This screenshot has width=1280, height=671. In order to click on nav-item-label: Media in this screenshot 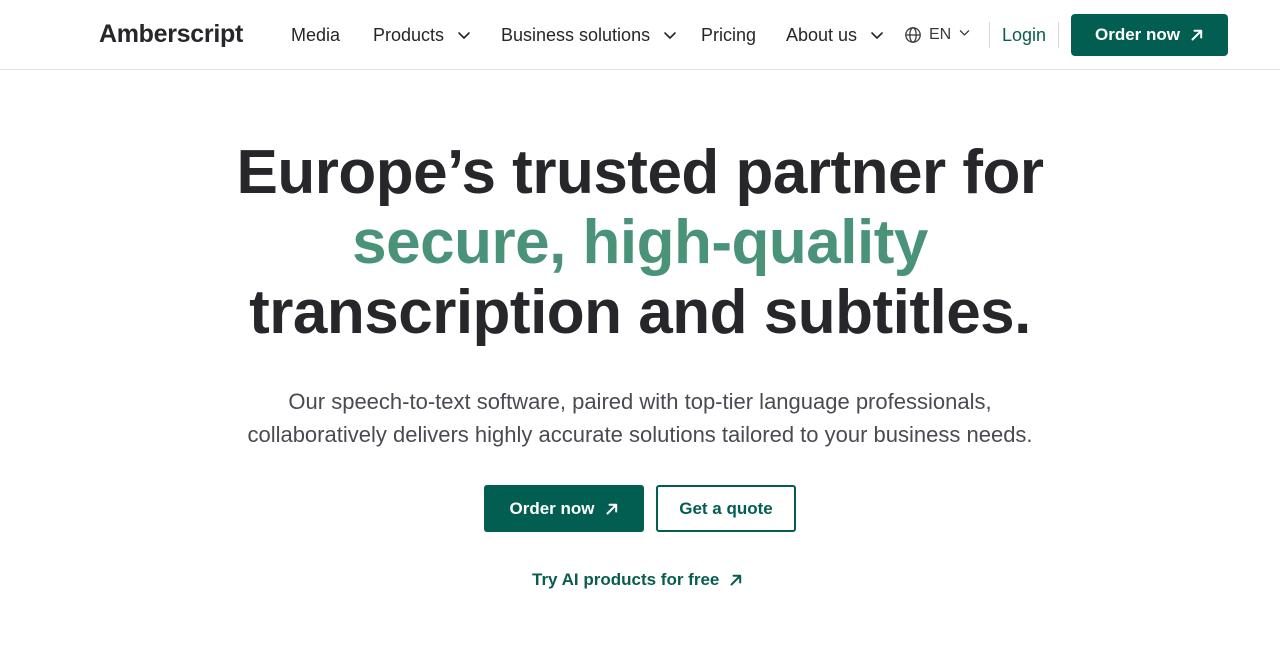, I will do `click(316, 35)`.